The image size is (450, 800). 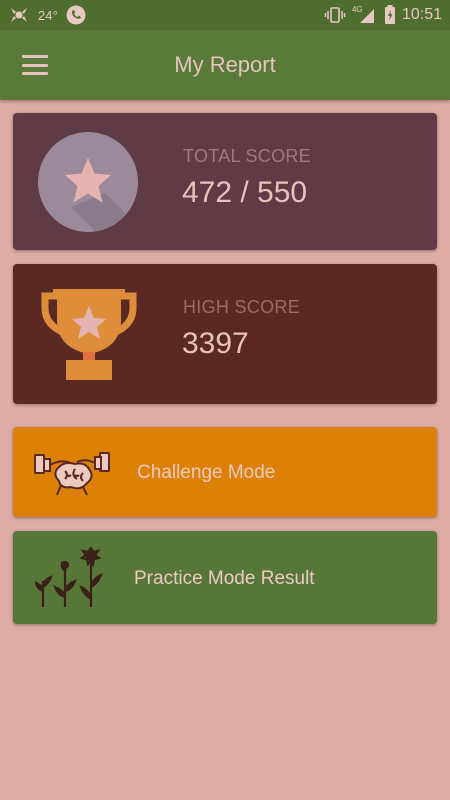 I want to click on total-score-label: TOTAL SCORE, so click(x=247, y=156).